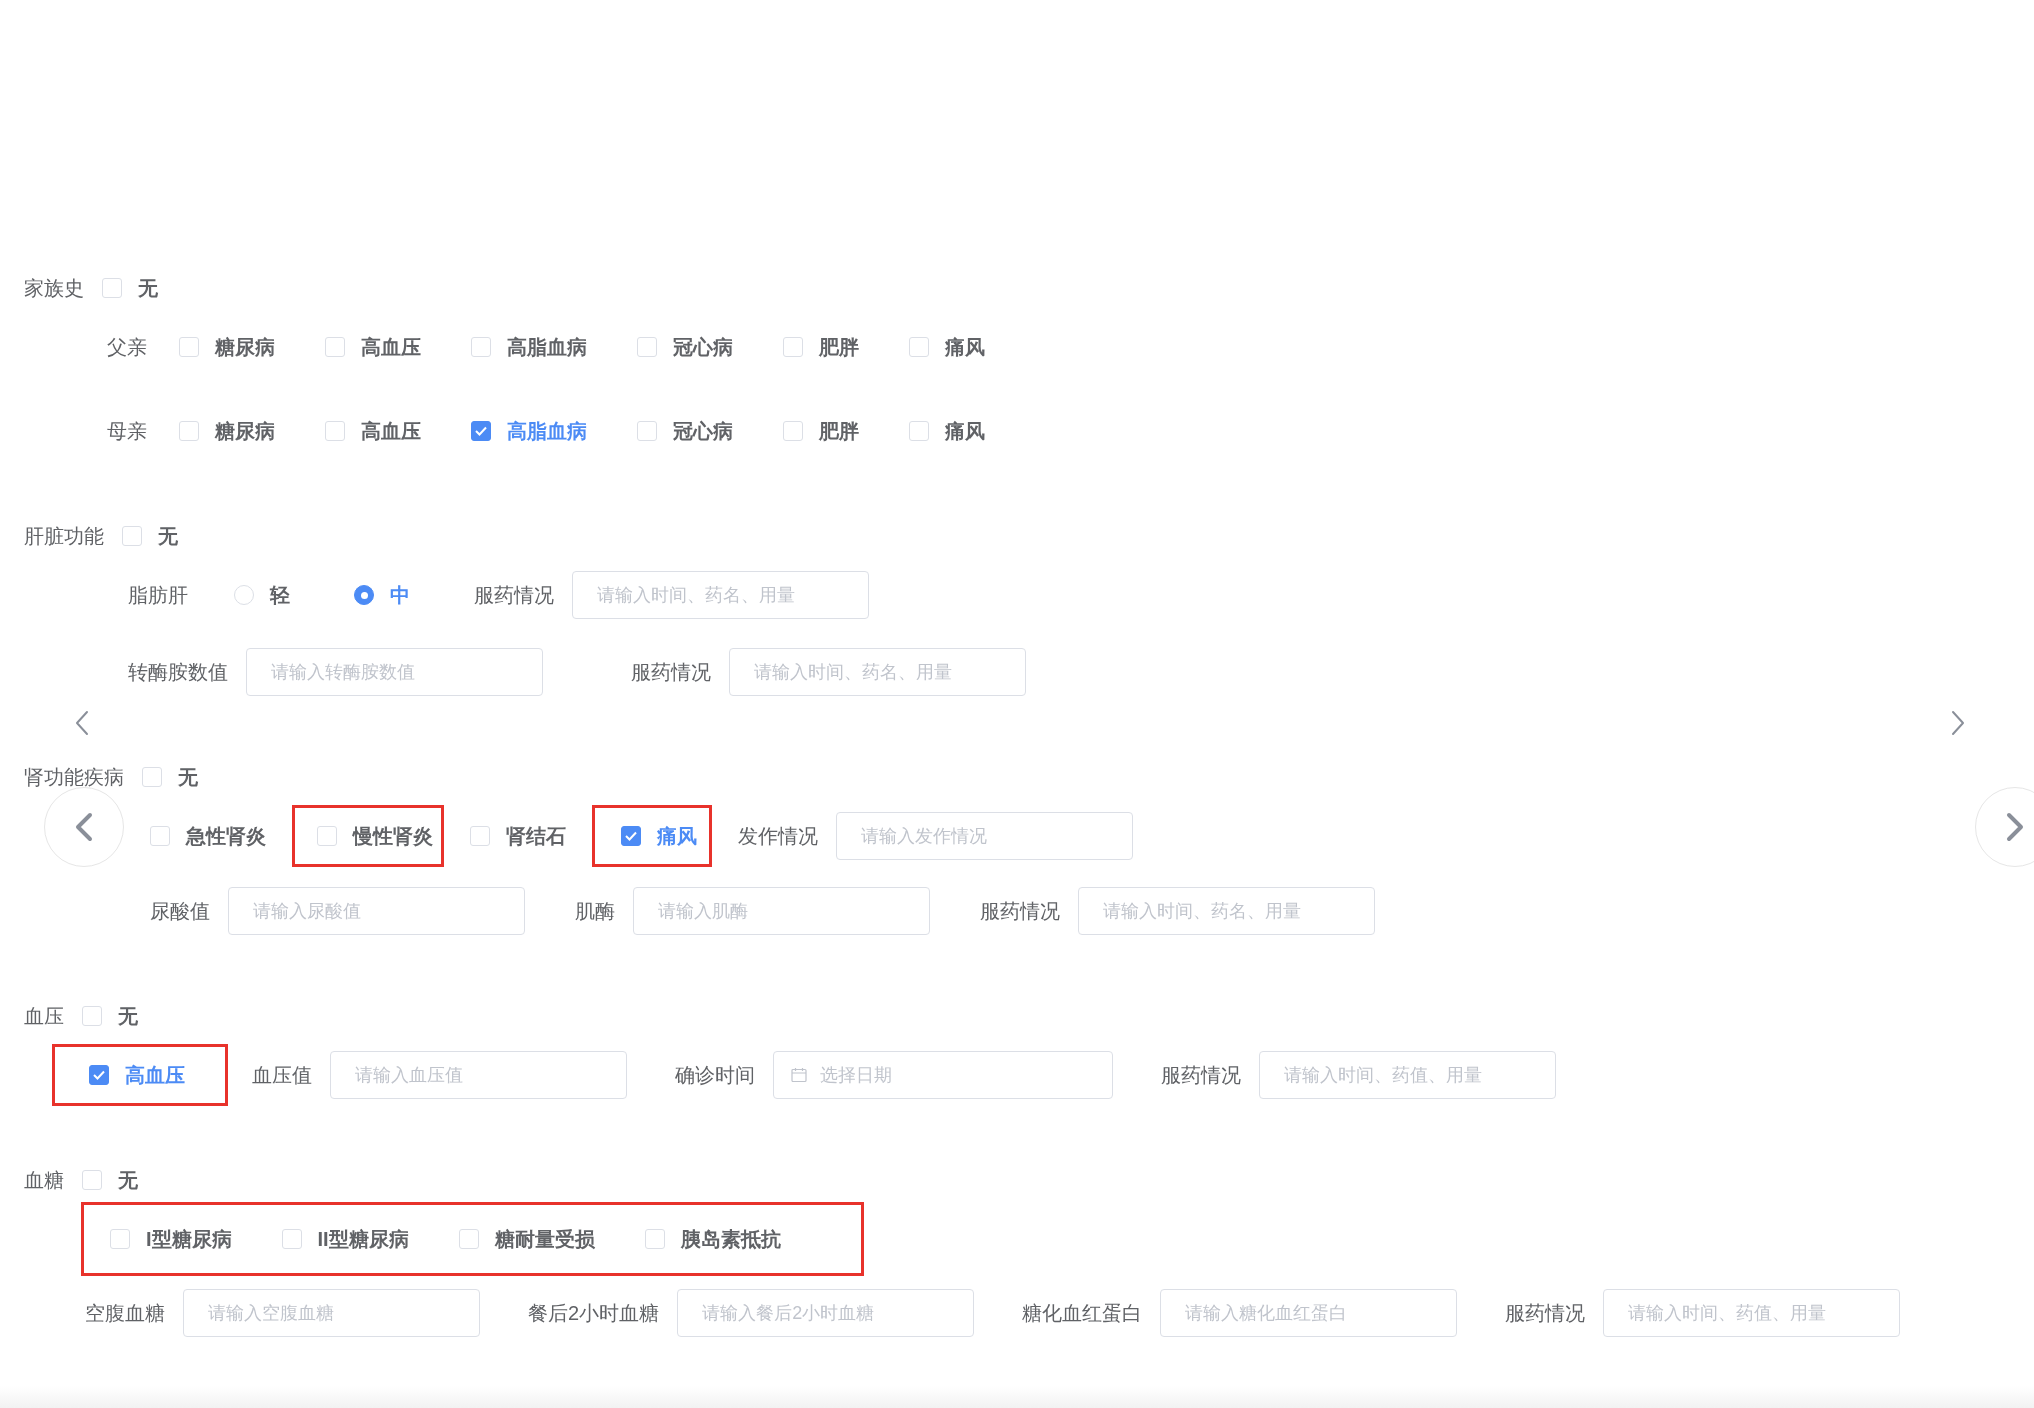 This screenshot has height=1408, width=2034. Describe the element at coordinates (781, 911) in the screenshot. I see `input-field: 请输入肌酶` at that location.